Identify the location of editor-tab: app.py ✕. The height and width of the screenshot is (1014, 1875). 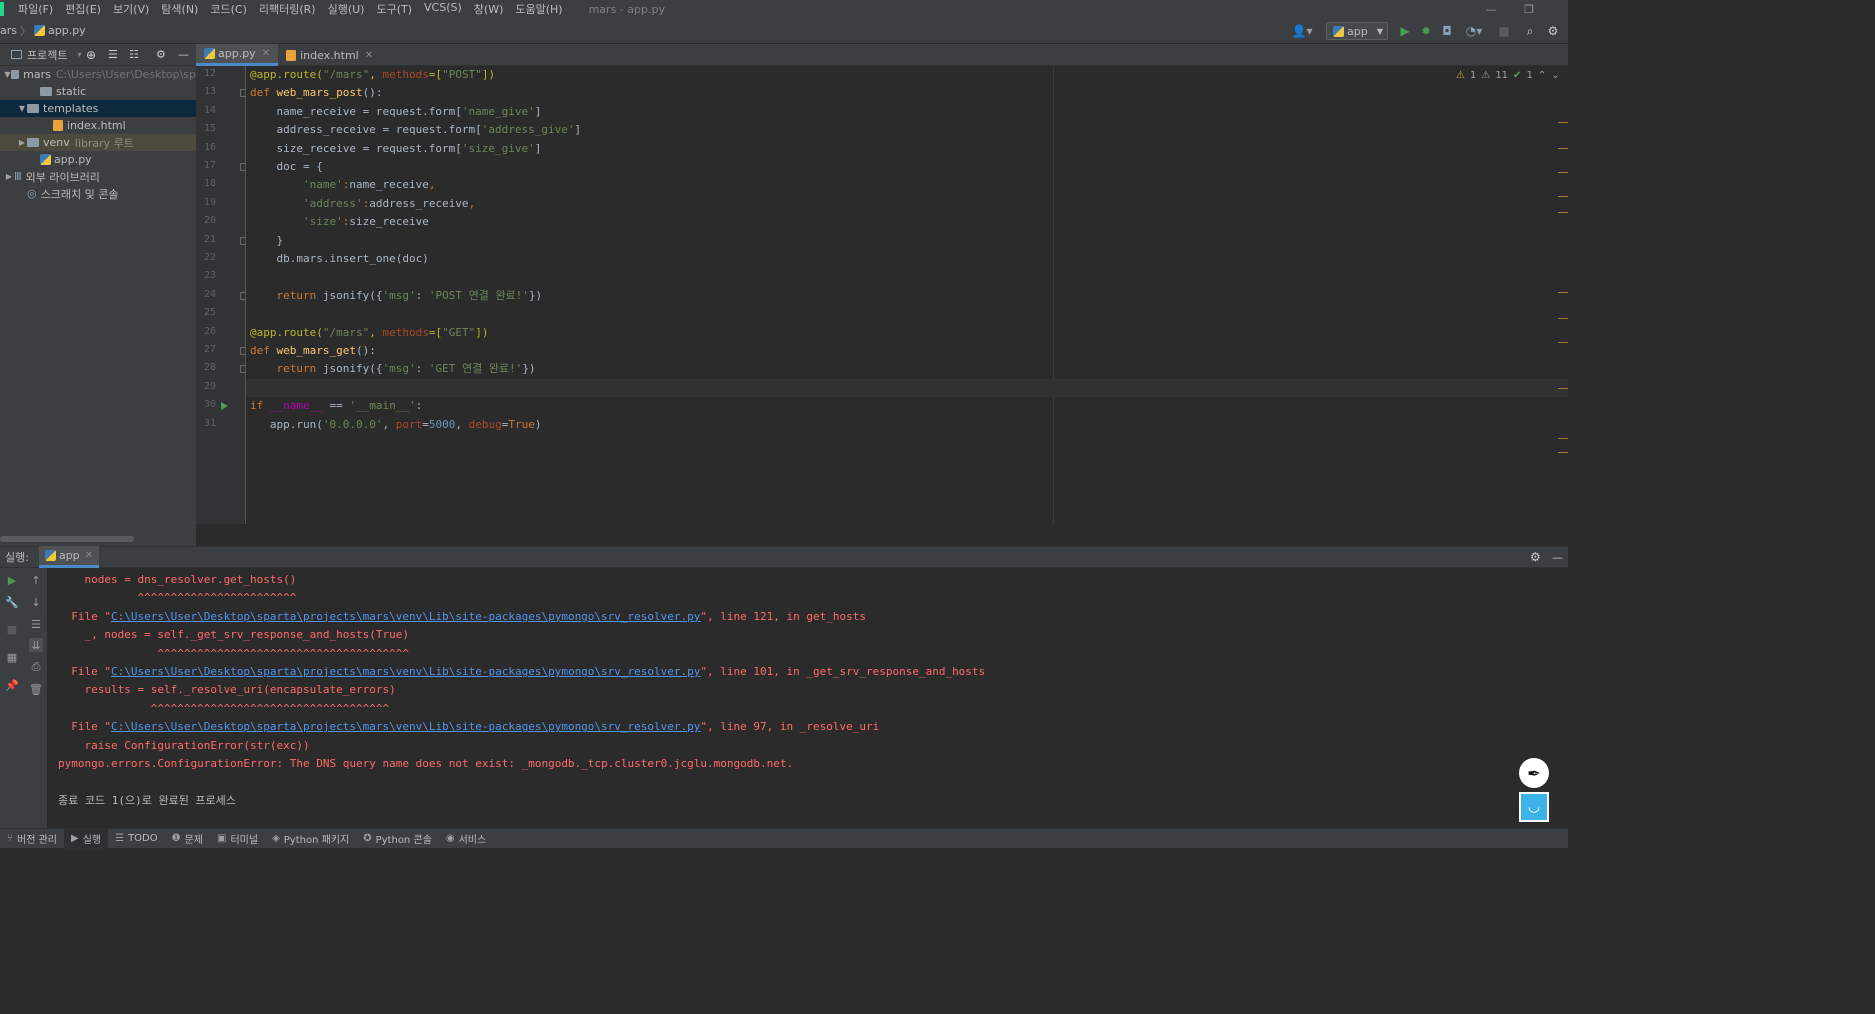
(237, 55).